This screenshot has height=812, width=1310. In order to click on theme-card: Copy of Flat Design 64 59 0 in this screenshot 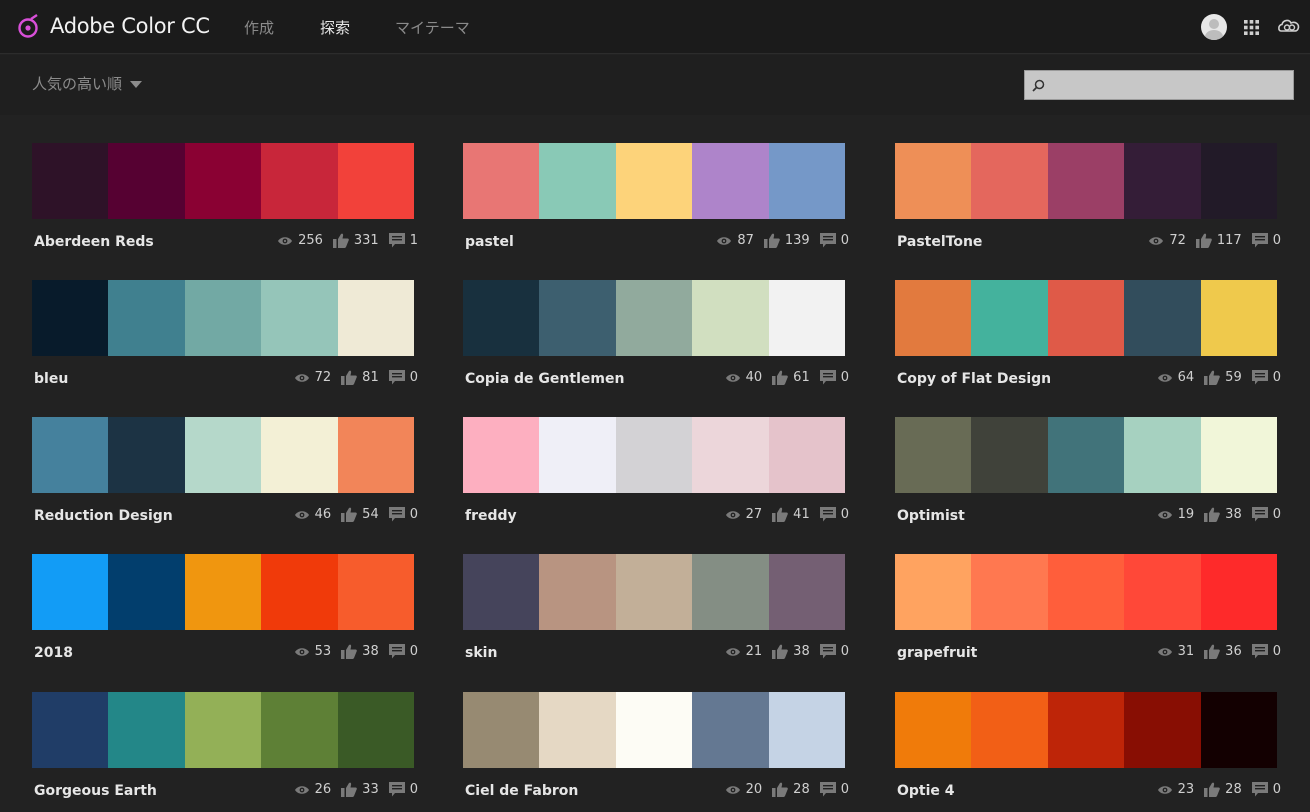, I will do `click(1088, 340)`.